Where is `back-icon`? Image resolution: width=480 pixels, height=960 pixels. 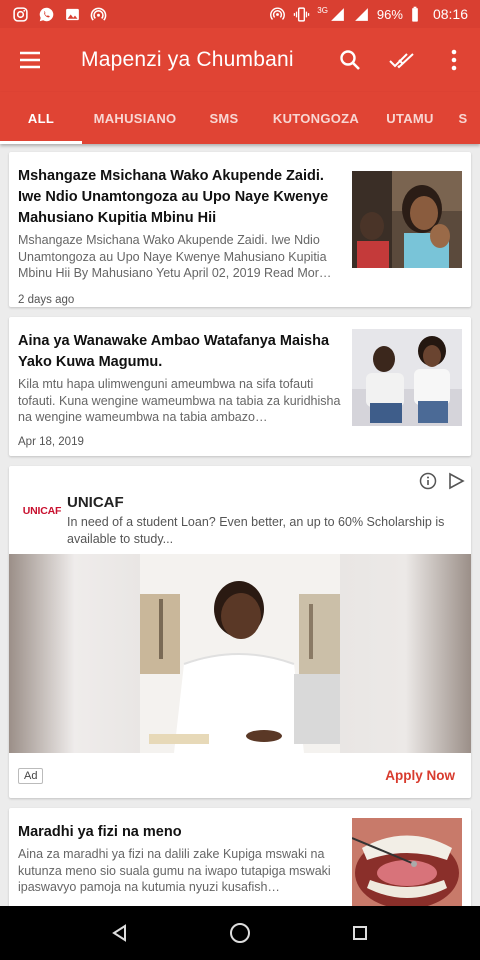 back-icon is located at coordinates (120, 933).